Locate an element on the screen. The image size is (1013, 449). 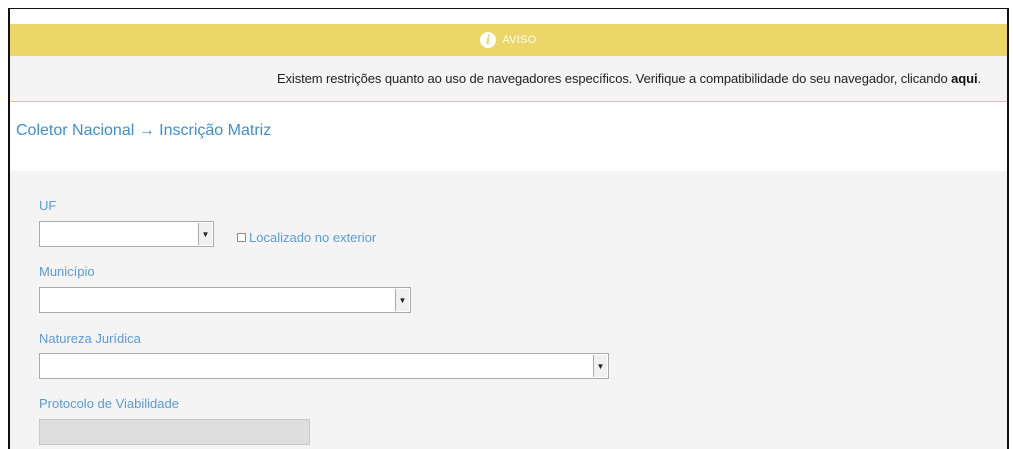
warning-text-end: . is located at coordinates (979, 78).